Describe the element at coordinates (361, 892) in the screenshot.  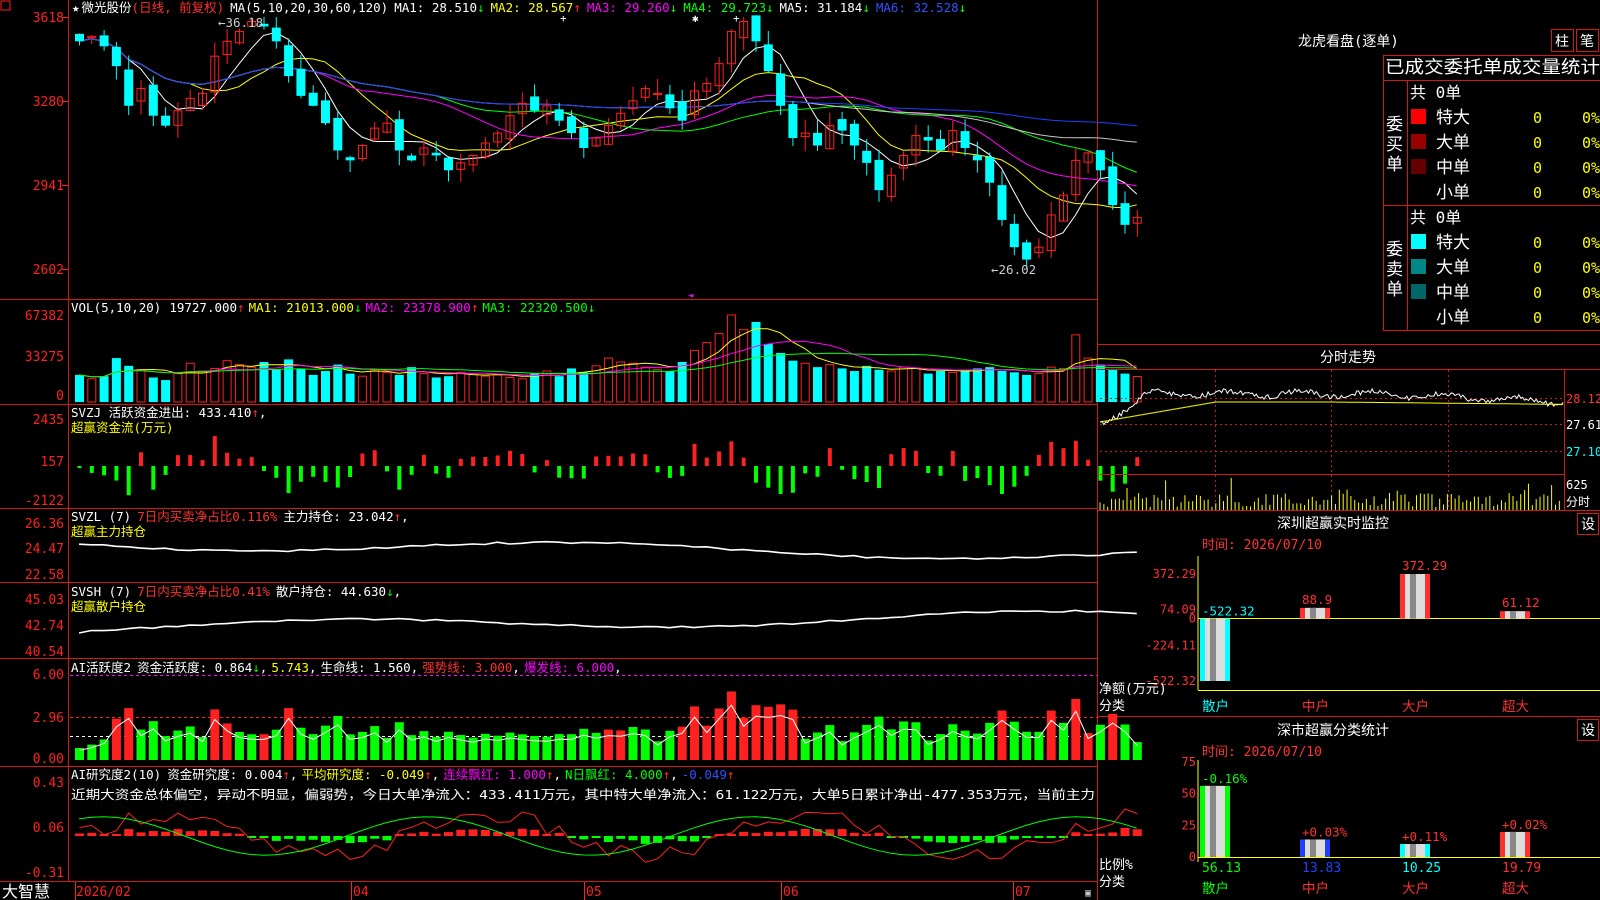
I see `x-tick-label: 04` at that location.